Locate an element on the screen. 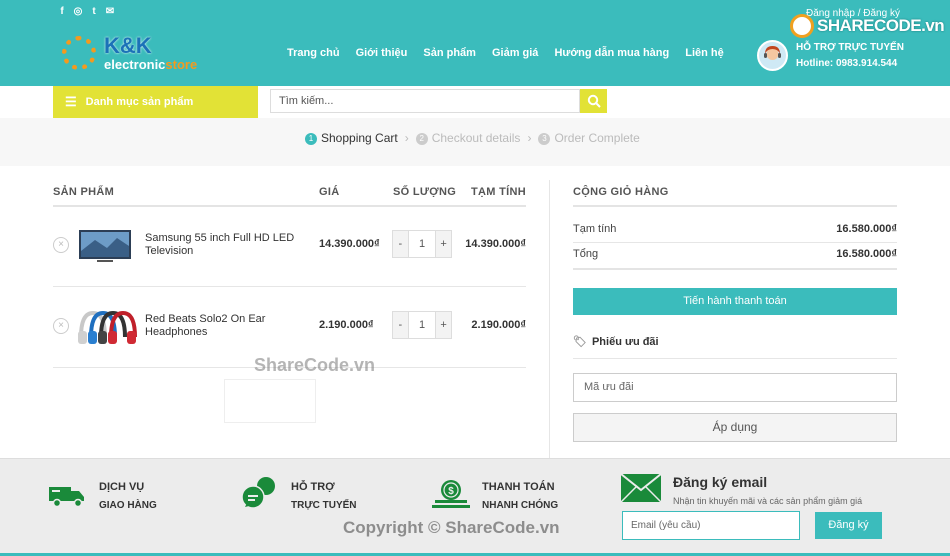 This screenshot has height=556, width=950. feature-title: HỖ TRỢ is located at coordinates (313, 487).